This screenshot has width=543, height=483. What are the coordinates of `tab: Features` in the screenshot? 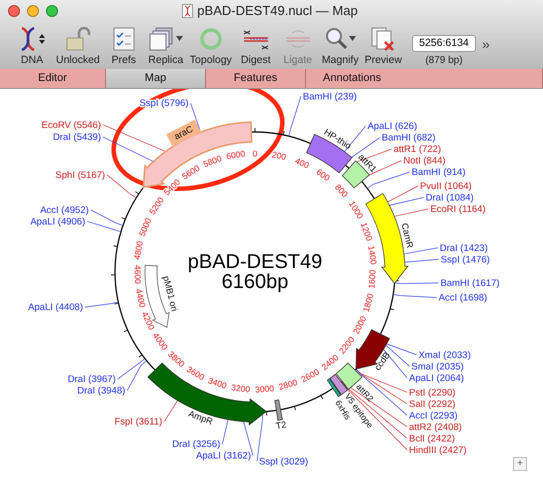 It's located at (256, 78).